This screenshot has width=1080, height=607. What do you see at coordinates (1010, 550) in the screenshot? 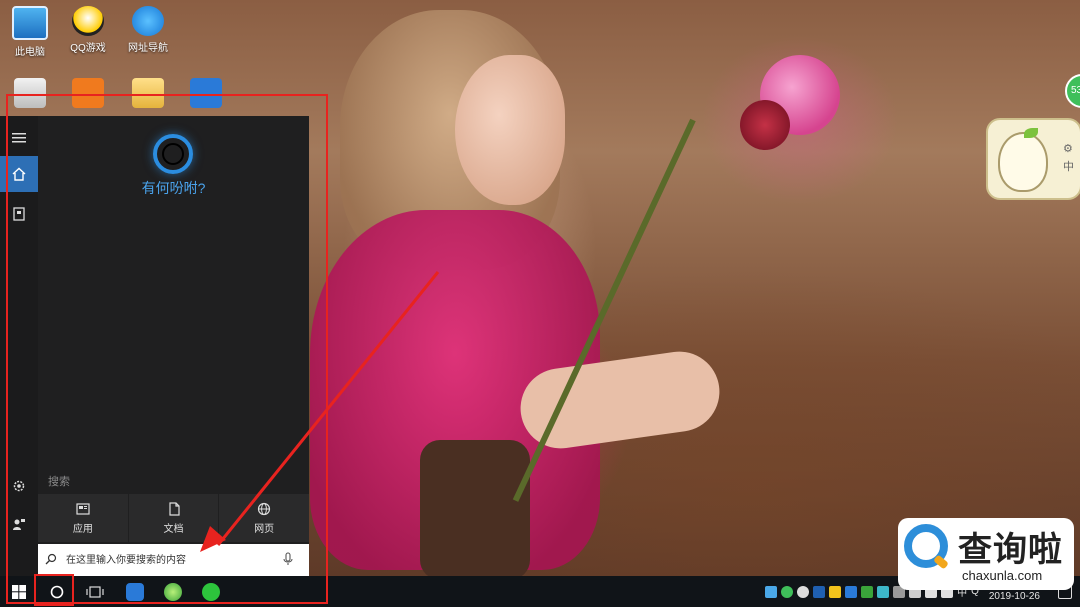
I see `watermark-title: 查询啦` at bounding box center [1010, 550].